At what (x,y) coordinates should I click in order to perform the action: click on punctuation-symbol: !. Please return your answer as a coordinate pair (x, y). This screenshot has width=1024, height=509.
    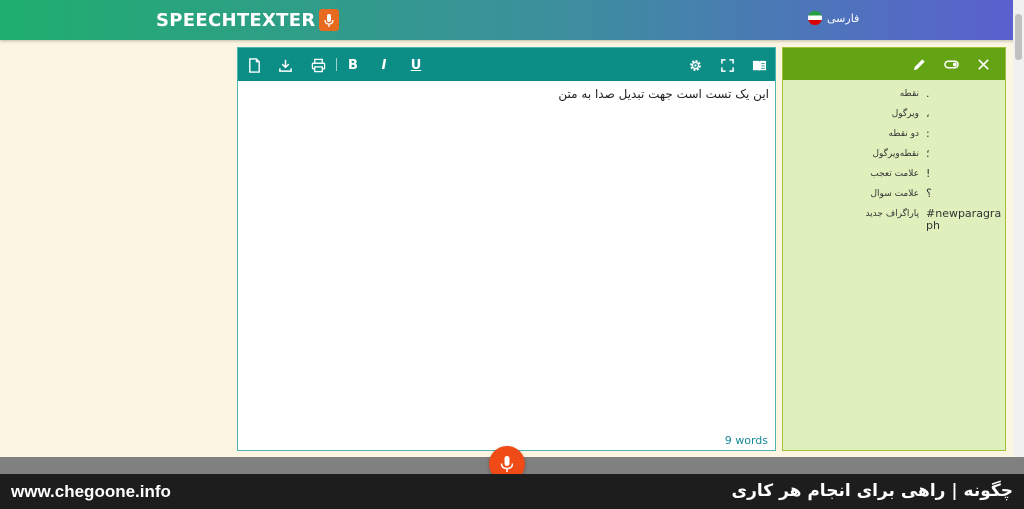
    Looking at the image, I should click on (928, 173).